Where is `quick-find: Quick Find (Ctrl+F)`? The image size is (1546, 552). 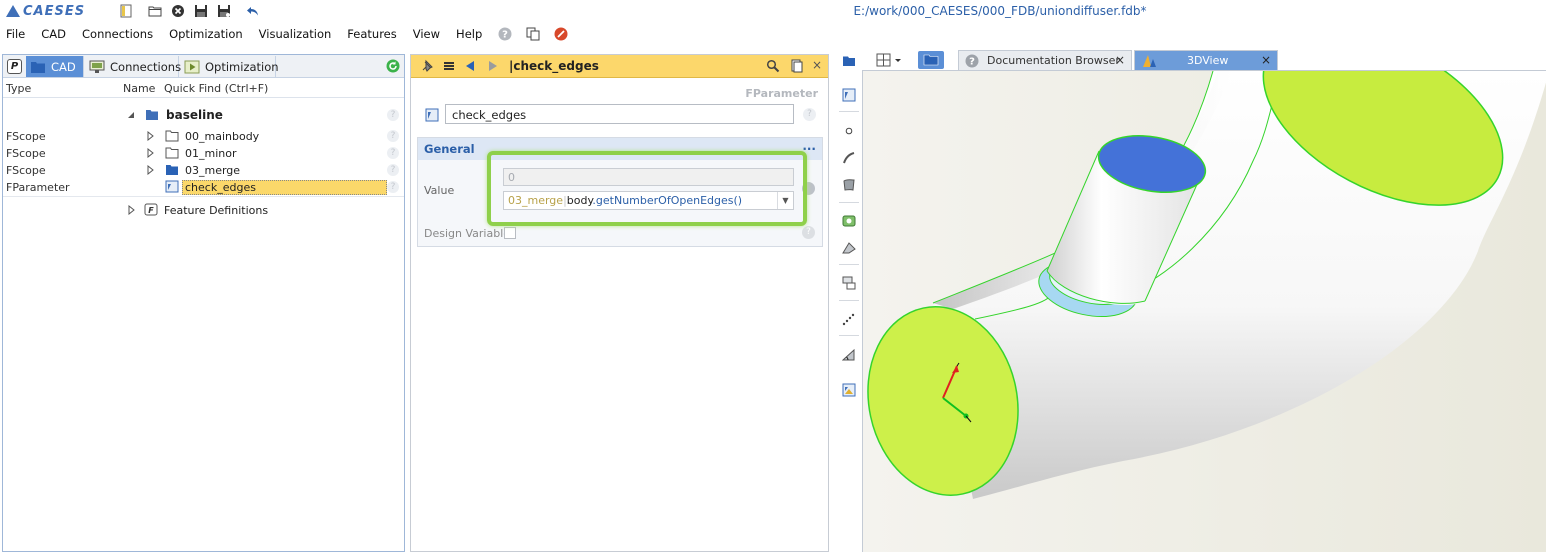 quick-find: Quick Find (Ctrl+F) is located at coordinates (216, 88).